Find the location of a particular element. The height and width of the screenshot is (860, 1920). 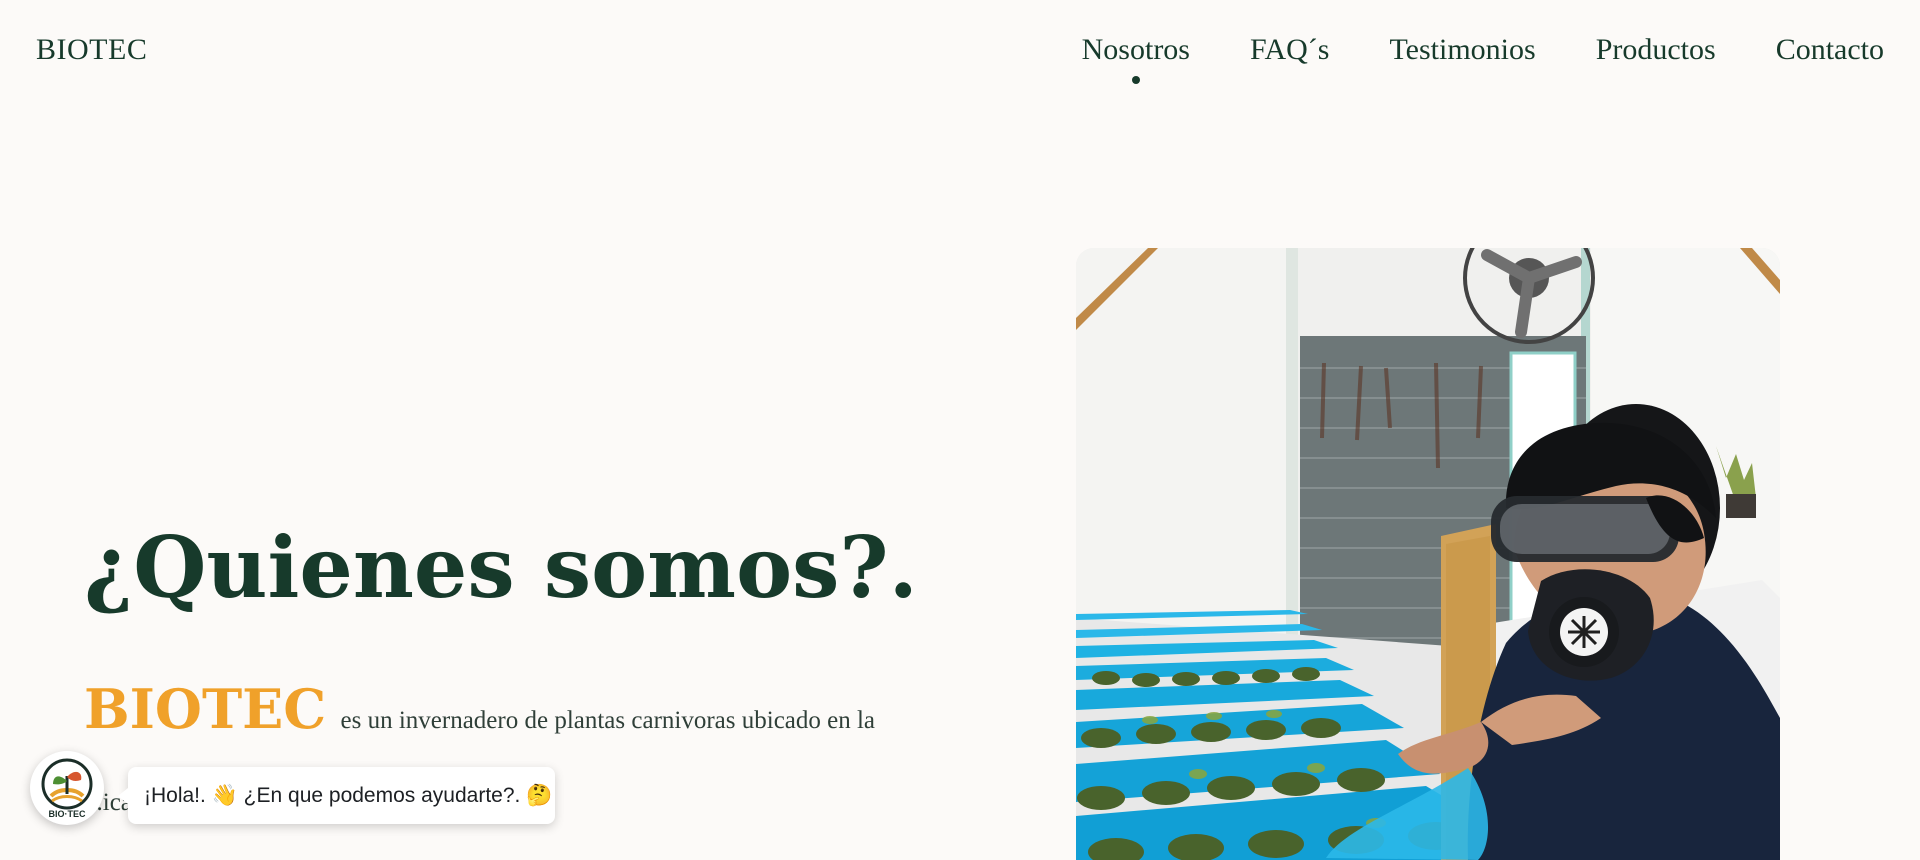

page-title: ¿Quienes somos?. is located at coordinates (501, 567).